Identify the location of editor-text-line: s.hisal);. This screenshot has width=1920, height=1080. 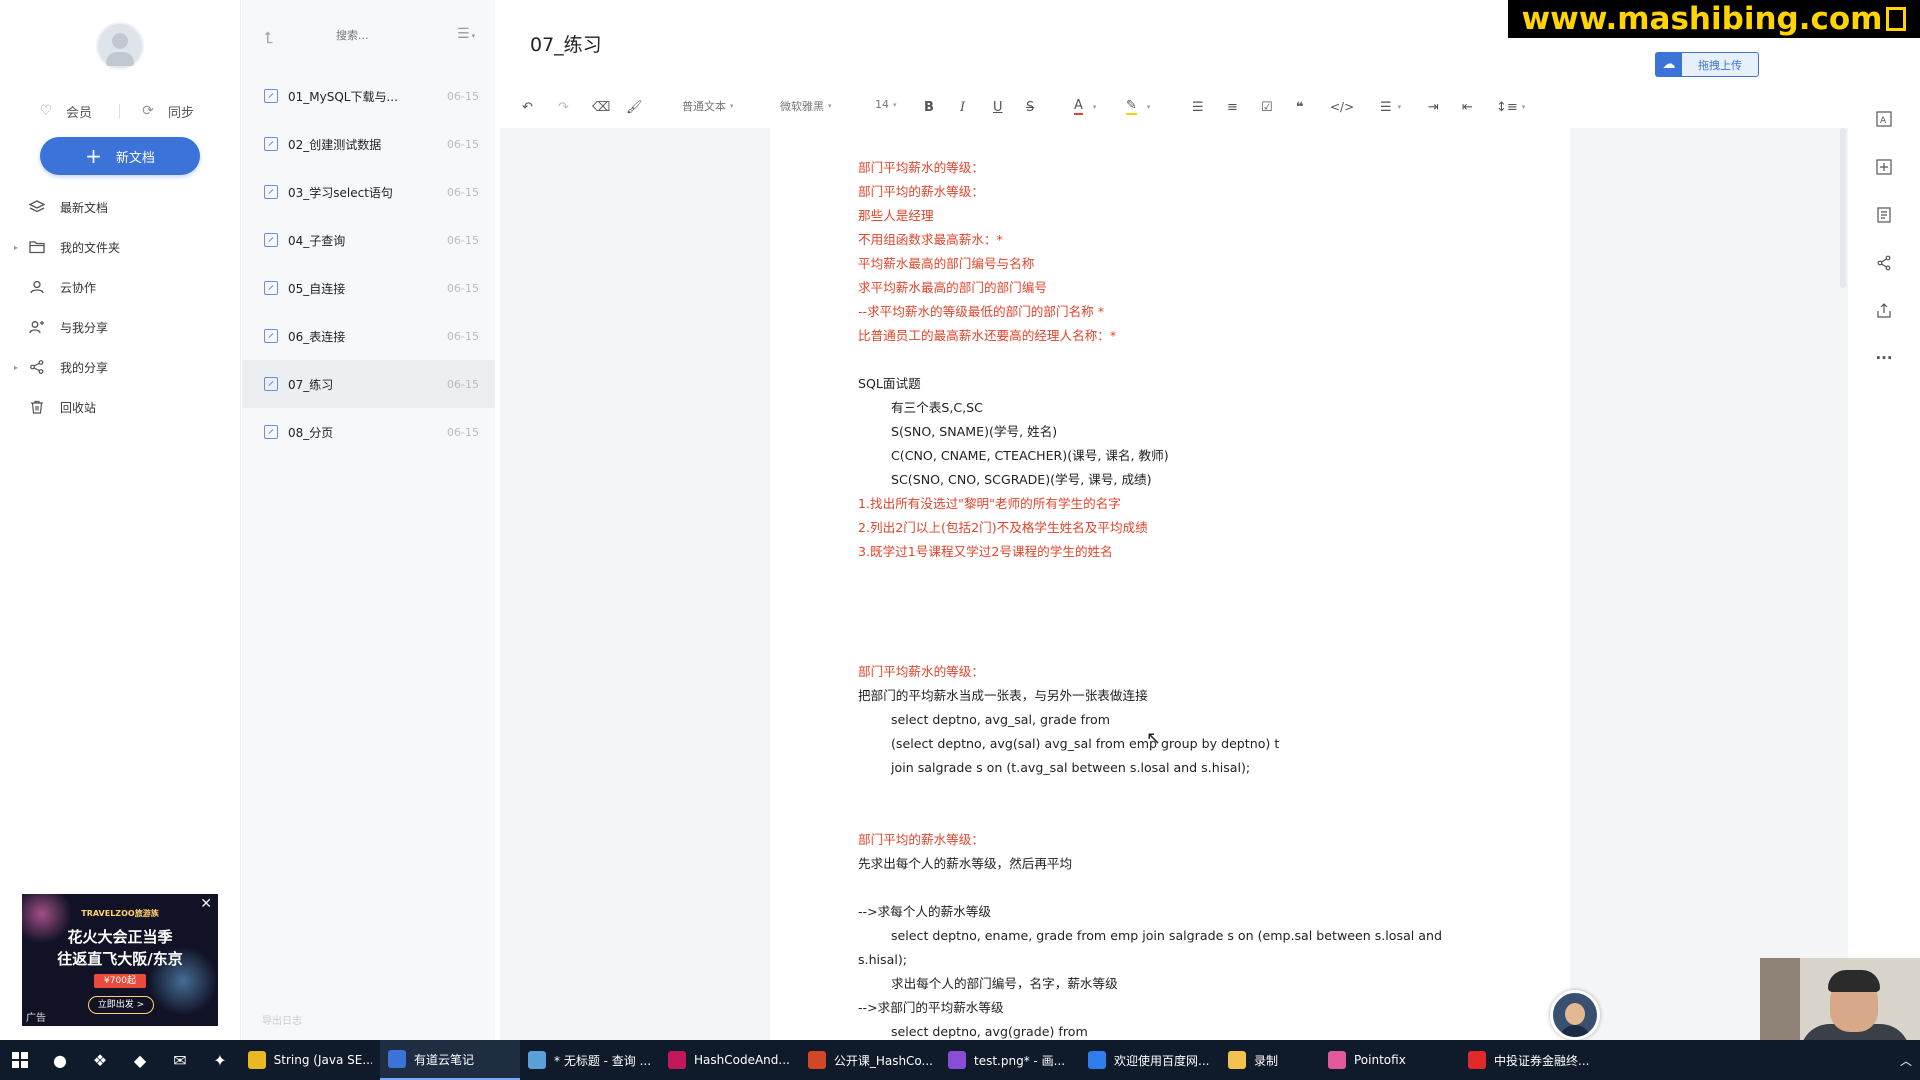
(882, 960).